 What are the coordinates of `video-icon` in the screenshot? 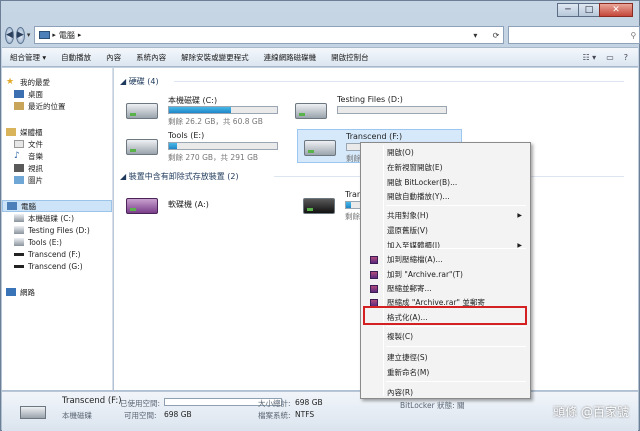 It's located at (19, 168).